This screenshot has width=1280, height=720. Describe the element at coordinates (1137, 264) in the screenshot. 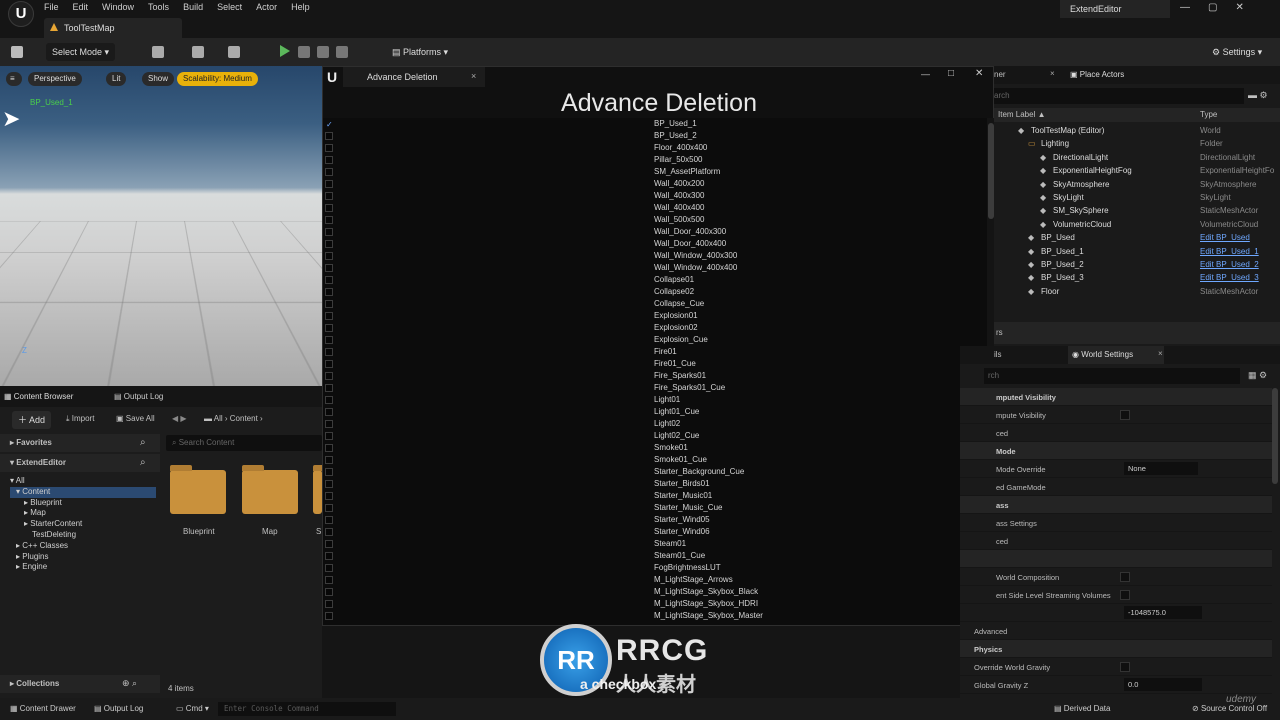

I see `outliner-row: ◆ BP_Used_2 Edit BP_Used_2` at that location.